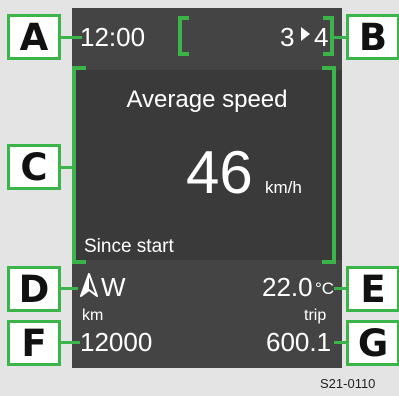 The width and height of the screenshot is (399, 396). I want to click on callout-line-f, so click(70, 342).